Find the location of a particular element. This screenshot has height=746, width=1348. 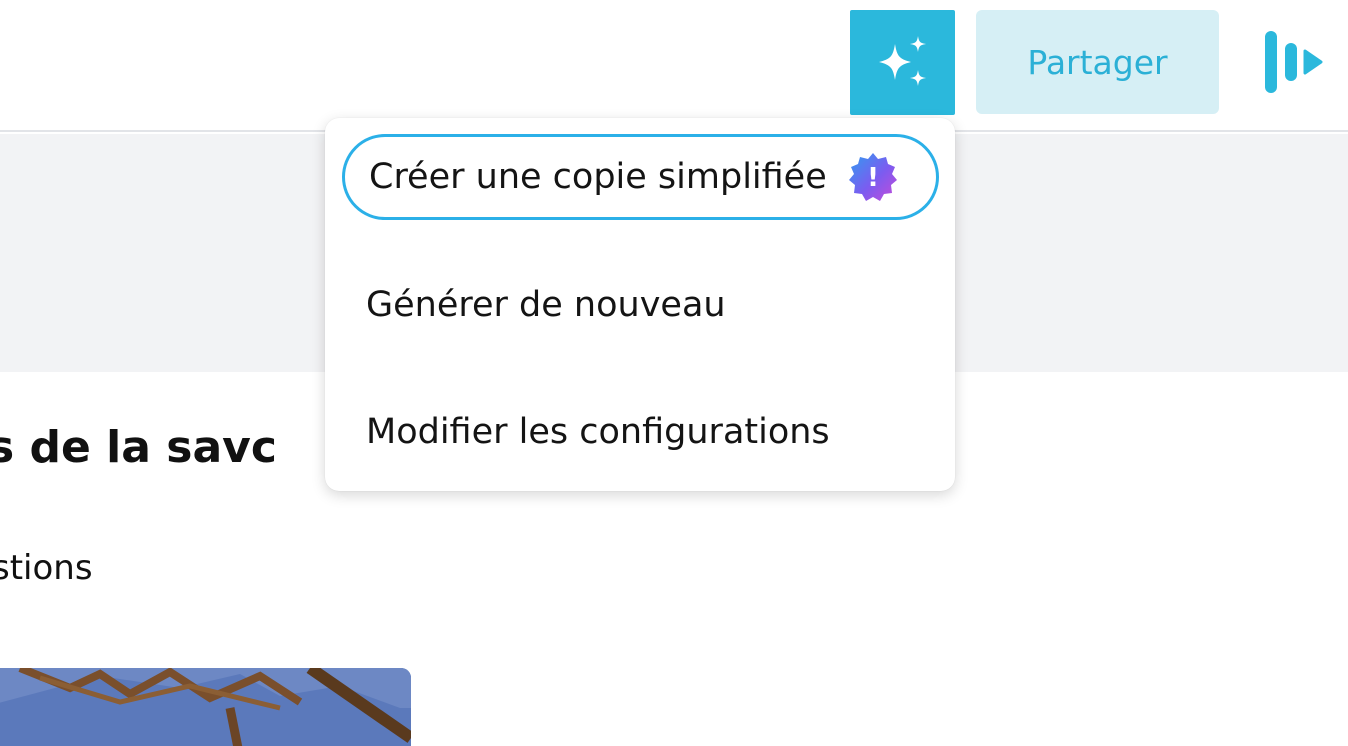

menu-item-create-simplified-copy: Créer une copie simplifiée ! is located at coordinates (640, 177).